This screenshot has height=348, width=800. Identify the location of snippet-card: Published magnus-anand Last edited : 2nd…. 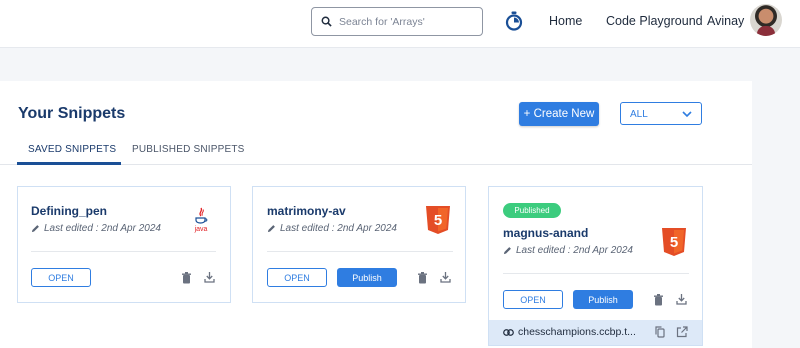
(595, 266).